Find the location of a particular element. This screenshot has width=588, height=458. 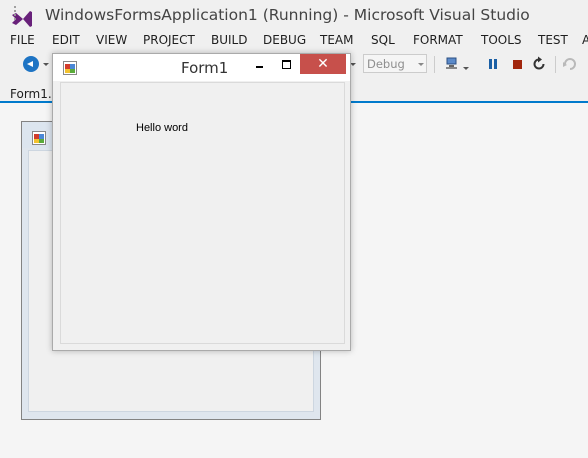

menu-project: PROJECT is located at coordinates (169, 40).